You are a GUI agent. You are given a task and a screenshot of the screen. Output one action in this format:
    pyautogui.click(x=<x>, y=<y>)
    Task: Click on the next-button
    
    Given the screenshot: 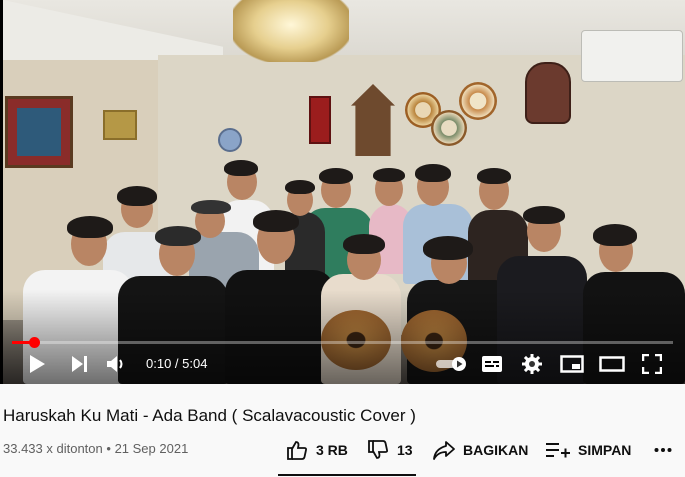 What is the action you would take?
    pyautogui.click(x=80, y=364)
    